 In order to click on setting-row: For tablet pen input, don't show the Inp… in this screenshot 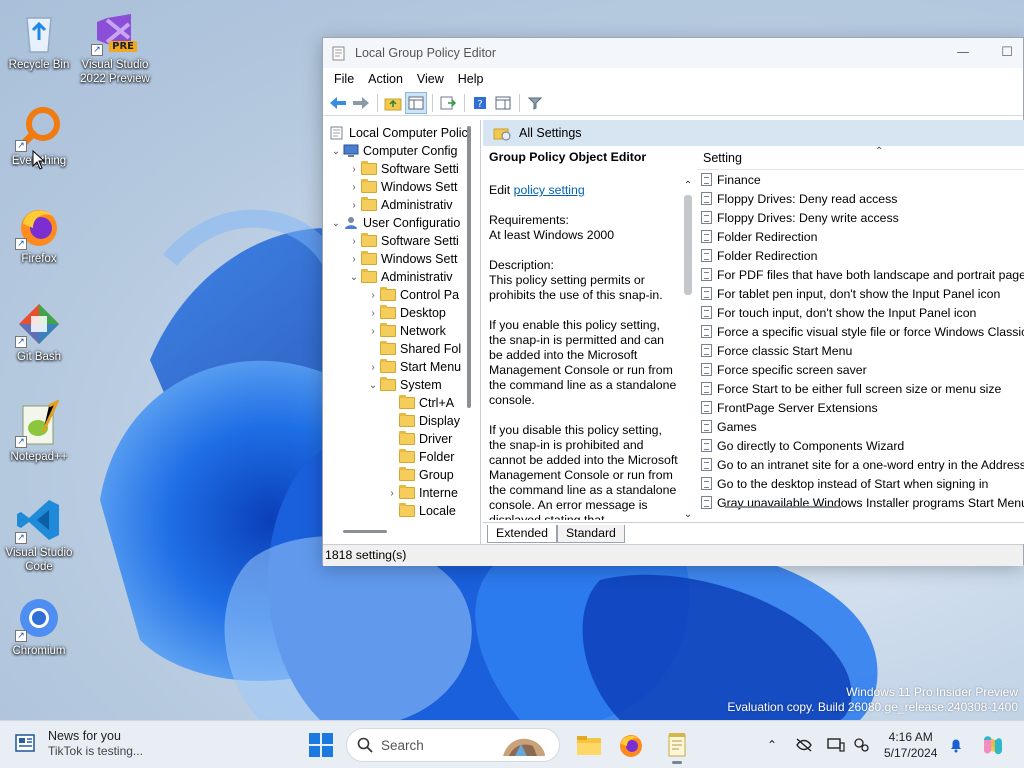, I will do `click(860, 293)`.